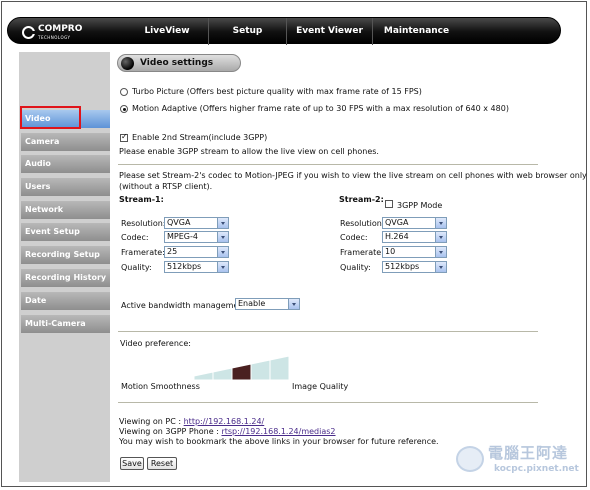 The width and height of the screenshot is (590, 490). What do you see at coordinates (362, 252) in the screenshot?
I see `stream2-framerate-label: Framerate:` at bounding box center [362, 252].